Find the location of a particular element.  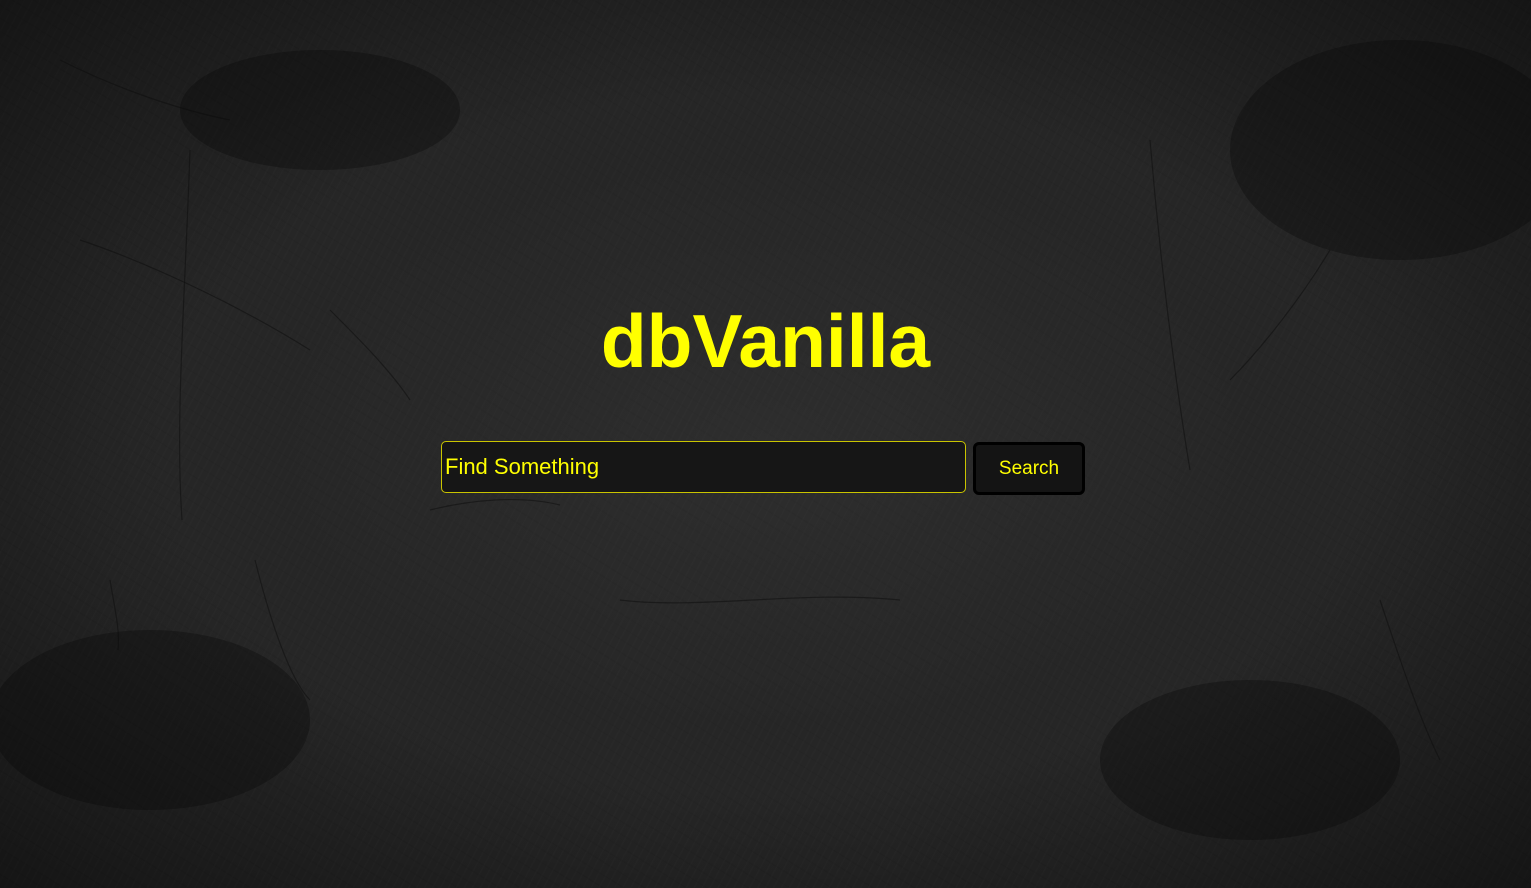

search-input is located at coordinates (703, 467).